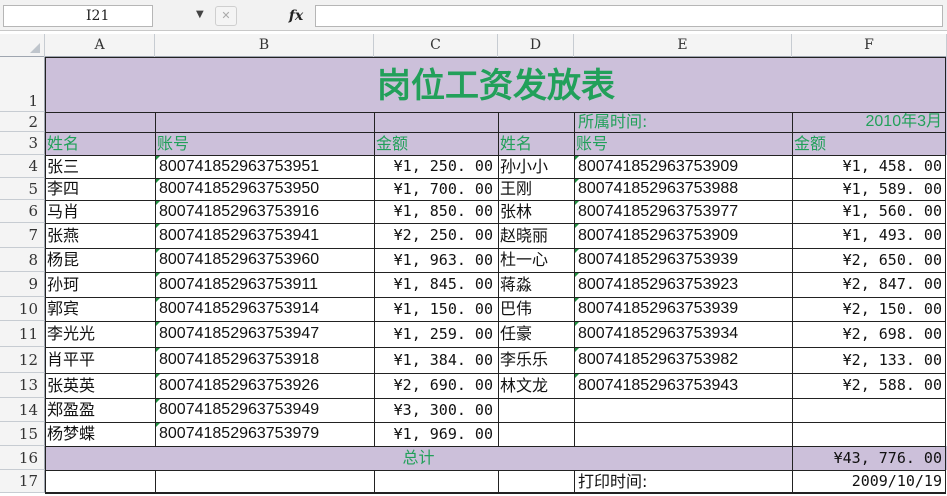 The width and height of the screenshot is (947, 496). I want to click on name-cell: 巴伟, so click(536, 309).